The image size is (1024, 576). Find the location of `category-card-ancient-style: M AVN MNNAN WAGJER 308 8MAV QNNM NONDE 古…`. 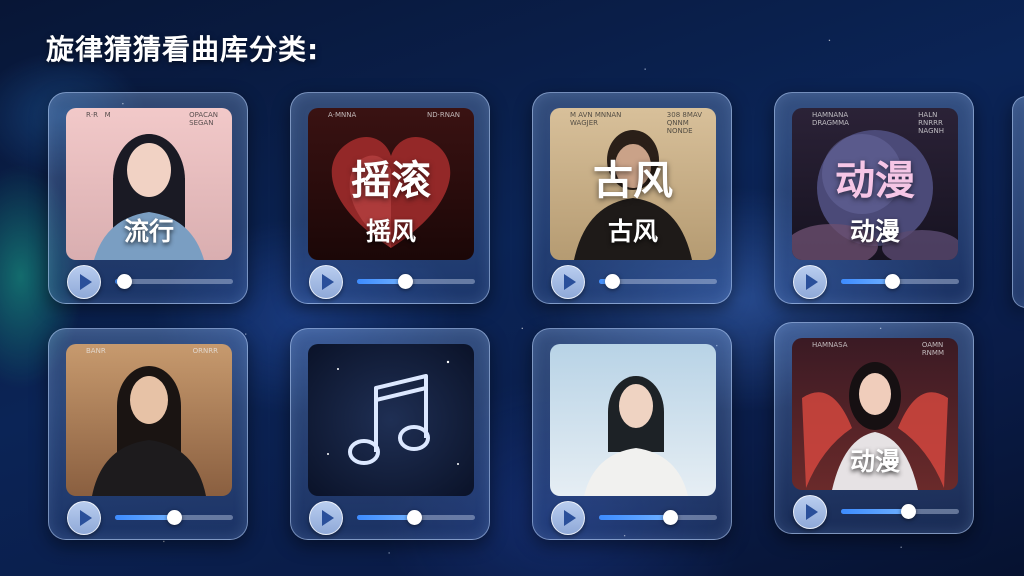

category-card-ancient-style: M AVN MNNAN WAGJER 308 8MAV QNNM NONDE 古… is located at coordinates (632, 198).